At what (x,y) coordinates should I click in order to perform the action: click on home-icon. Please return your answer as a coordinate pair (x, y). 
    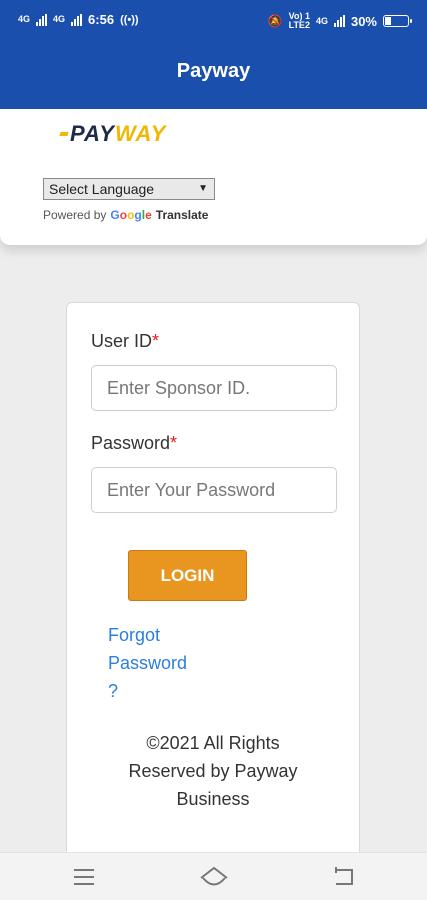
    Looking at the image, I should click on (214, 876).